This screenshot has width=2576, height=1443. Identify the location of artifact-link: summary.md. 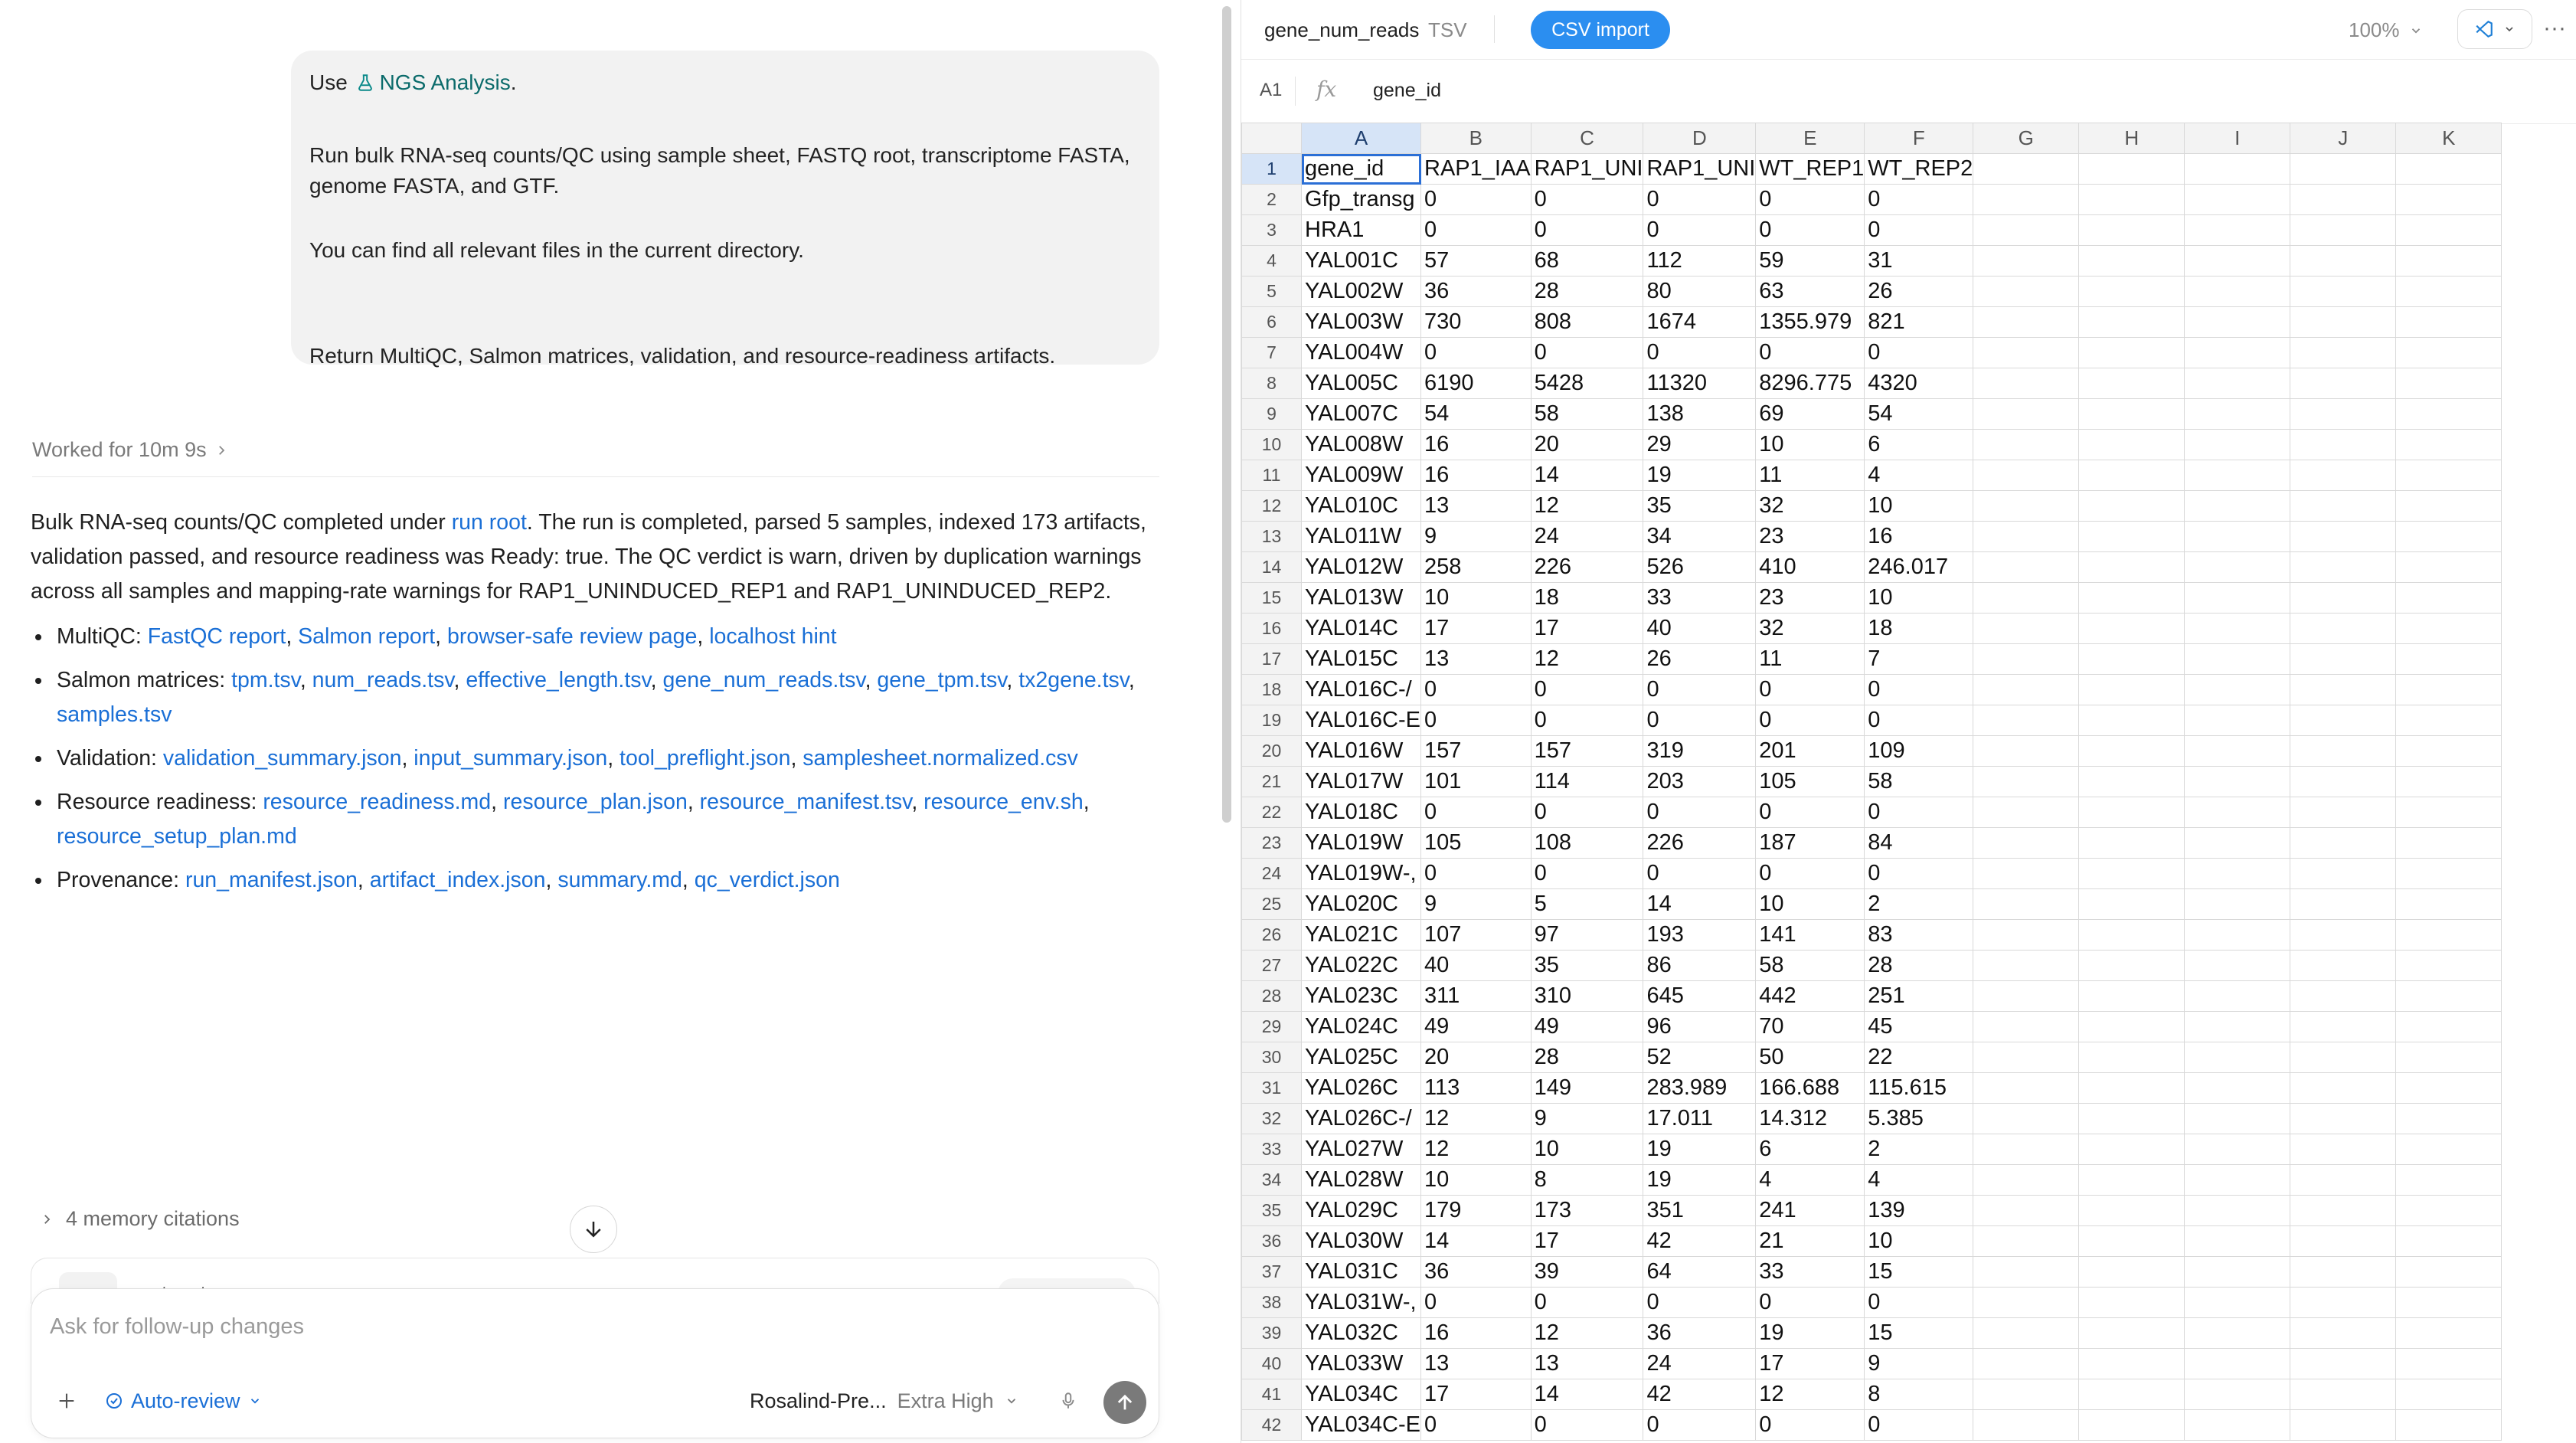
(619, 880).